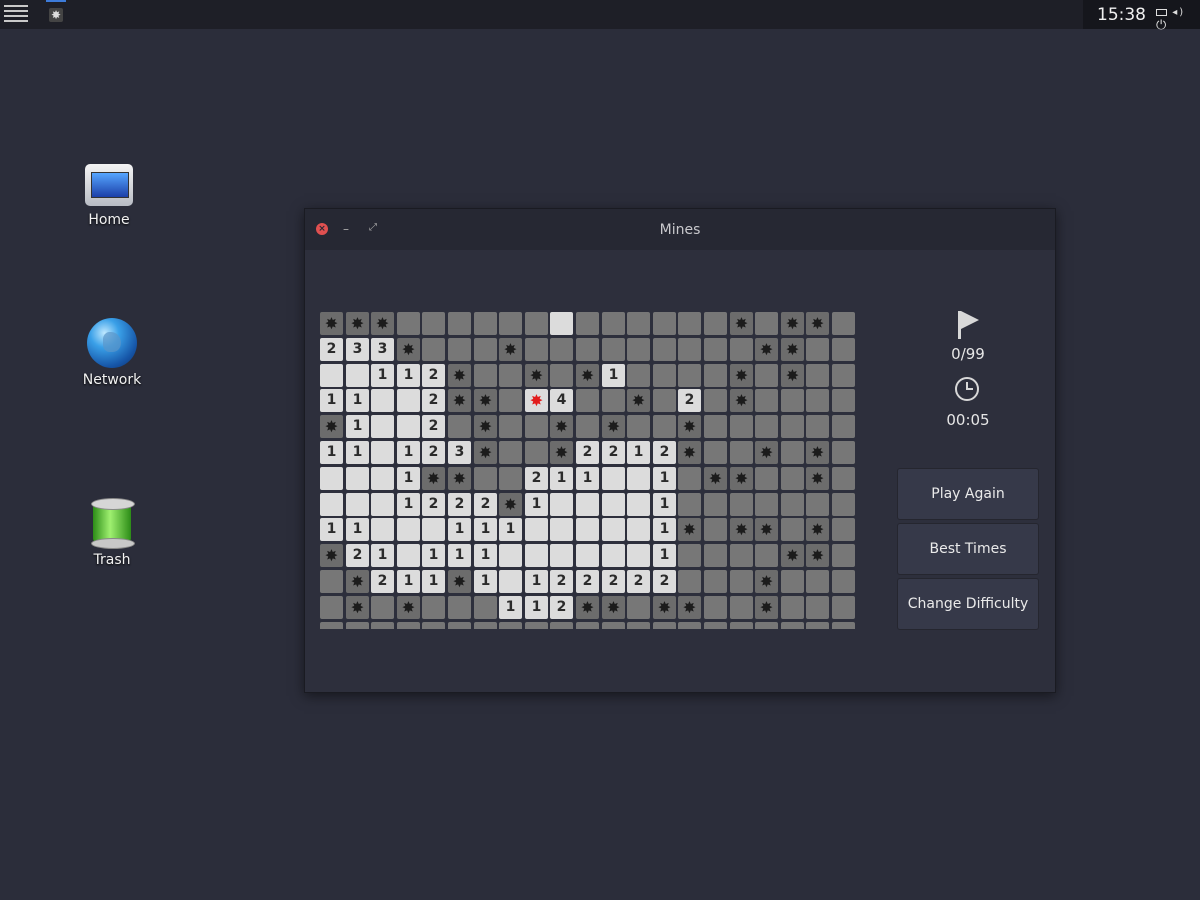 This screenshot has height=900, width=1200. I want to click on desktop-icon-home: Home, so click(109, 196).